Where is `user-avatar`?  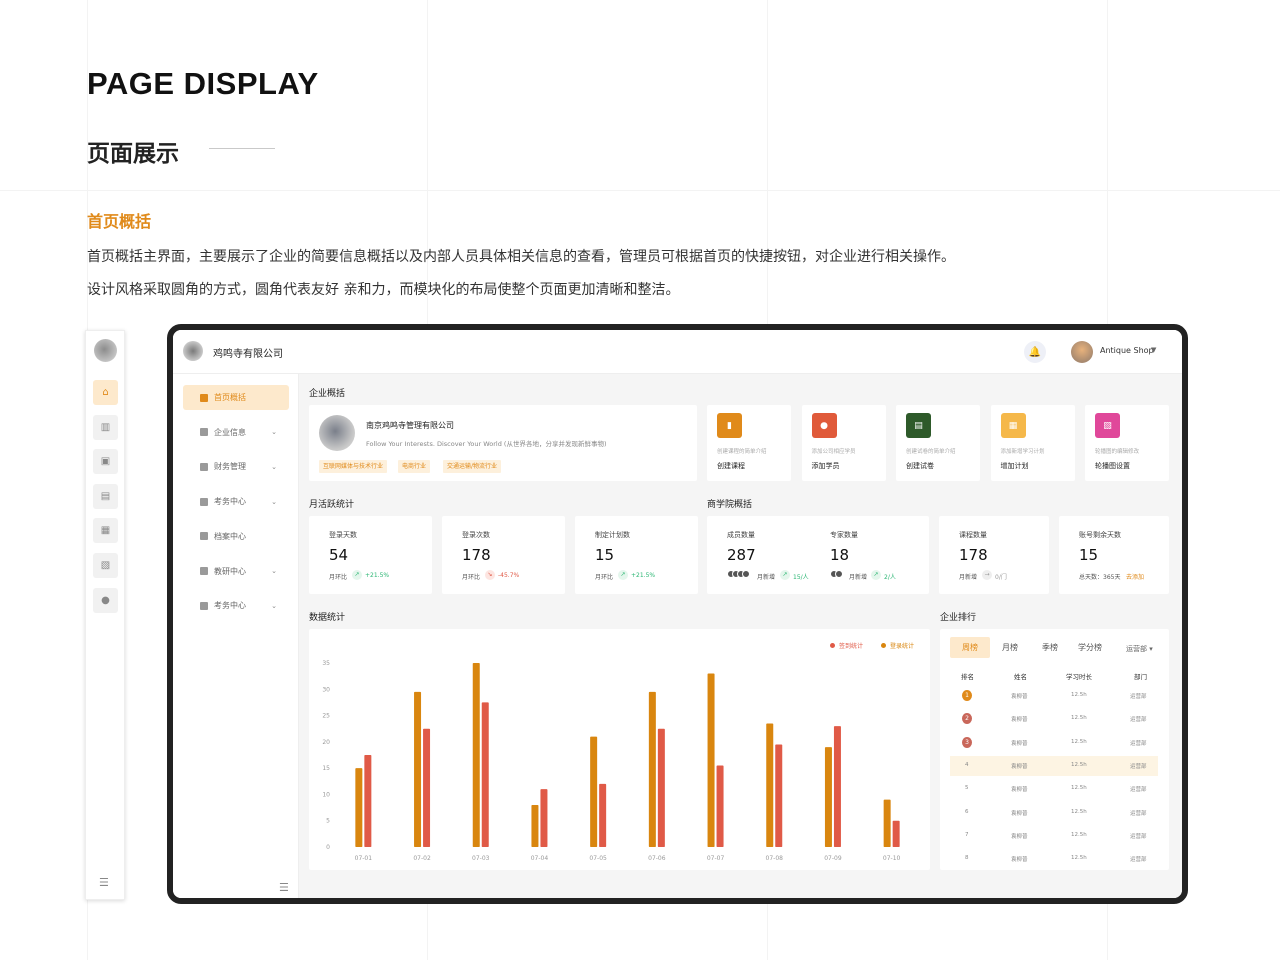
user-avatar is located at coordinates (1082, 352).